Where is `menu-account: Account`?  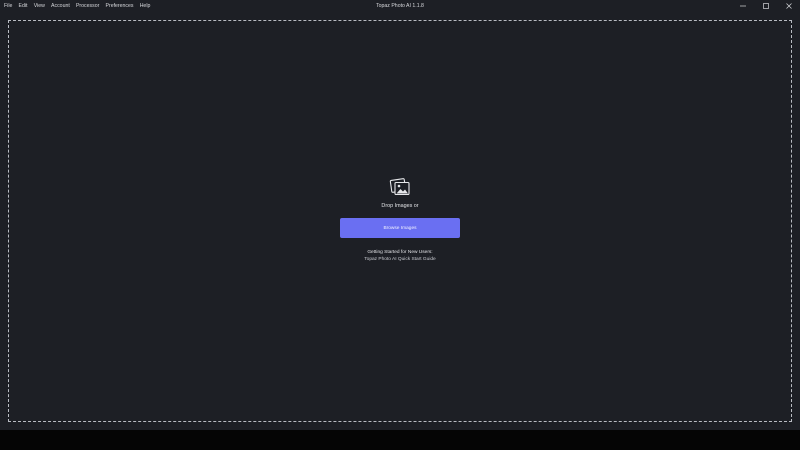
menu-account: Account is located at coordinates (60, 6).